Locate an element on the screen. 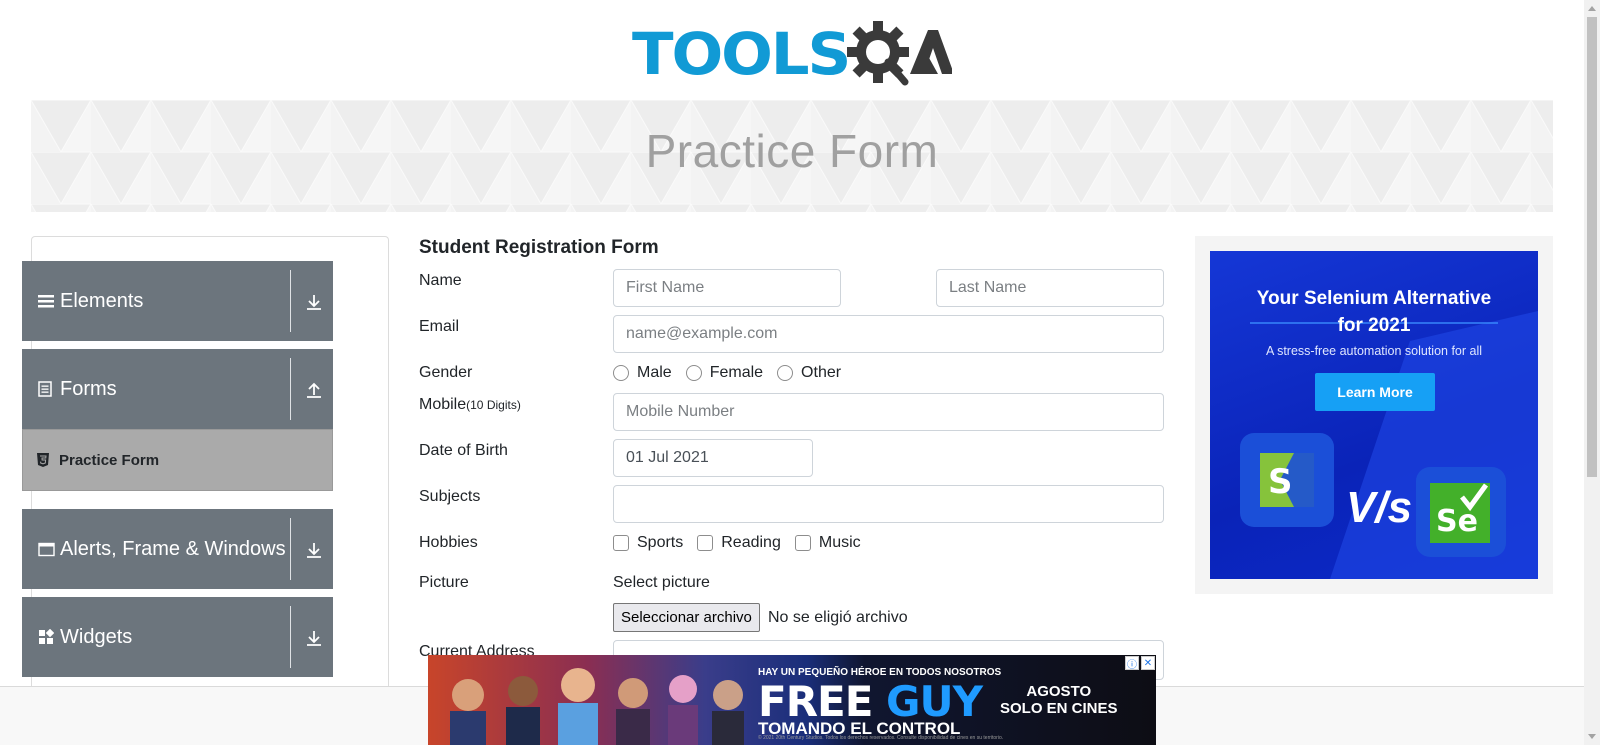 The height and width of the screenshot is (745, 1600). group-header: Widgets is located at coordinates (177, 637).